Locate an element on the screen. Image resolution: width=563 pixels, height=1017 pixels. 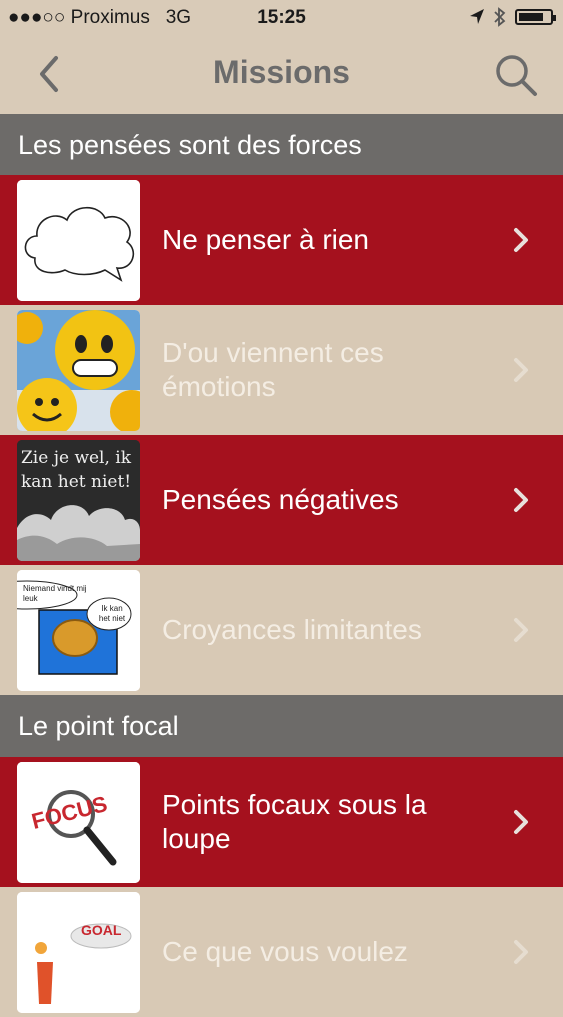
item-label: Points focaux sous la loupe is located at coordinates (294, 821).